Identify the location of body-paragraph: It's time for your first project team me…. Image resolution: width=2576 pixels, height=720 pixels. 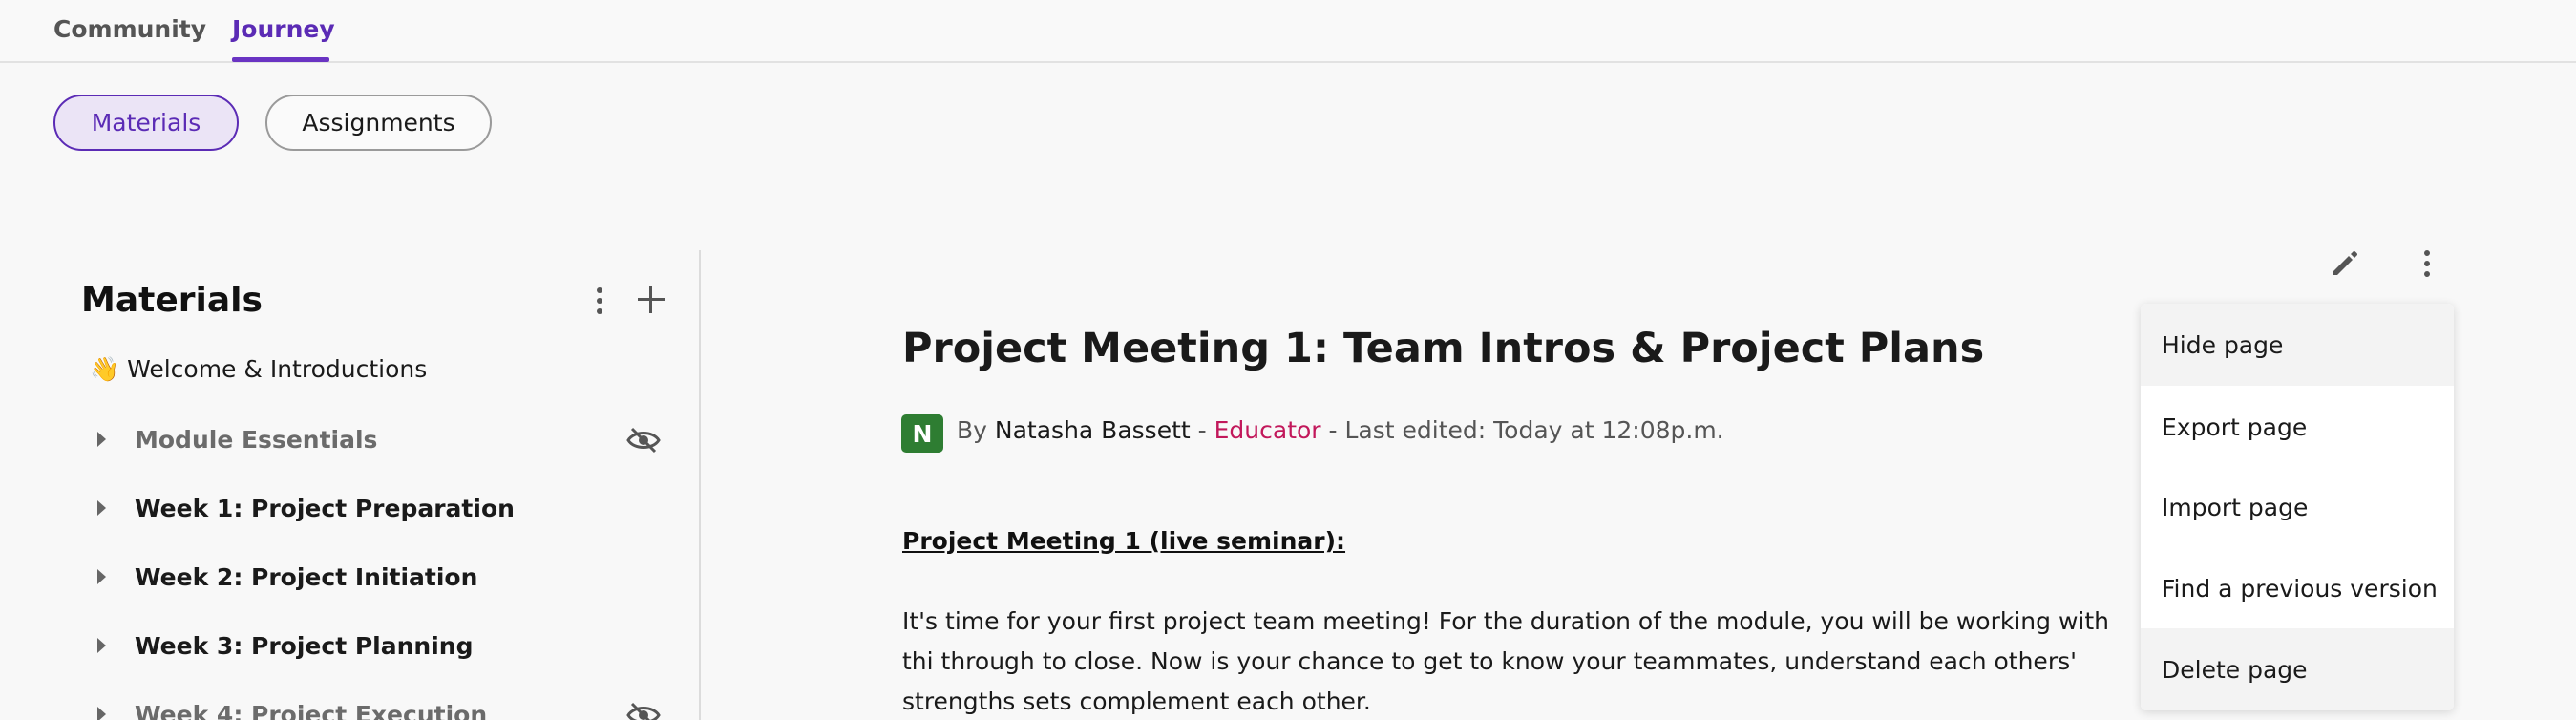
(1505, 661).